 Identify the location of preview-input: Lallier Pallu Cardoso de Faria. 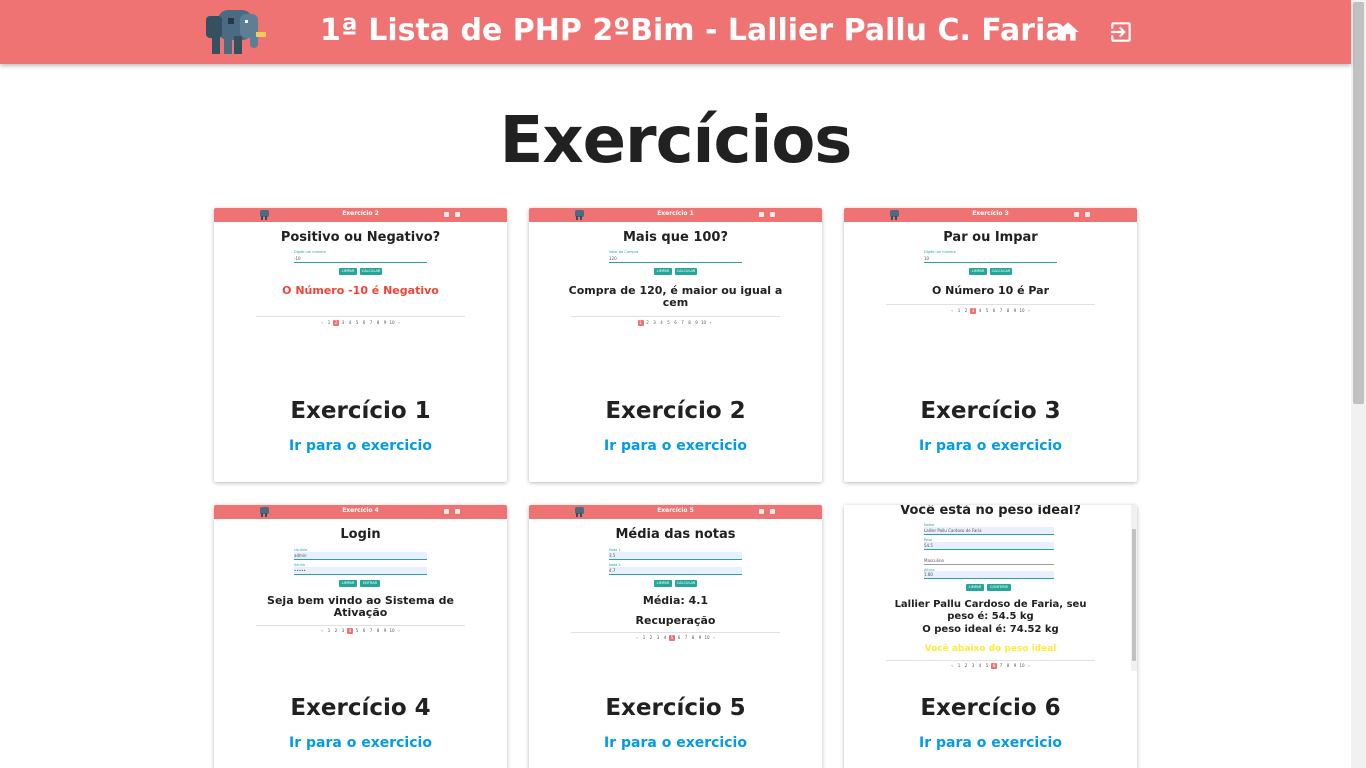
(989, 531).